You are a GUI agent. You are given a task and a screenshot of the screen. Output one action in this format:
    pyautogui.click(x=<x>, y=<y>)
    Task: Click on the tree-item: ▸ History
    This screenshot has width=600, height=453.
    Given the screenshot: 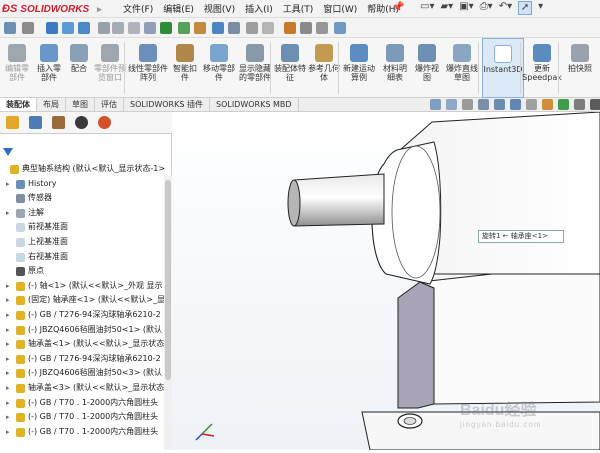 What is the action you would take?
    pyautogui.click(x=82, y=184)
    